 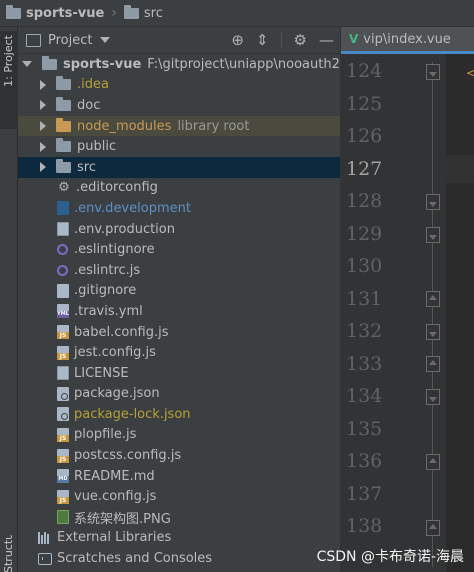 What do you see at coordinates (121, 332) in the screenshot?
I see `tree-item-label: babel.config.js` at bounding box center [121, 332].